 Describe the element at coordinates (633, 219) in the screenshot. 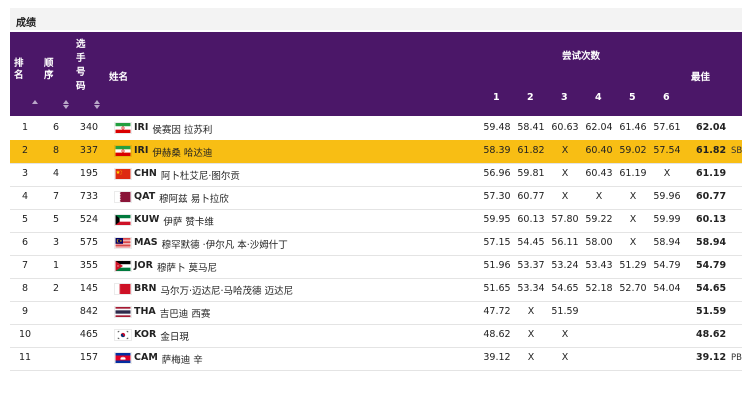

I see `attempt-5-cell: X` at that location.